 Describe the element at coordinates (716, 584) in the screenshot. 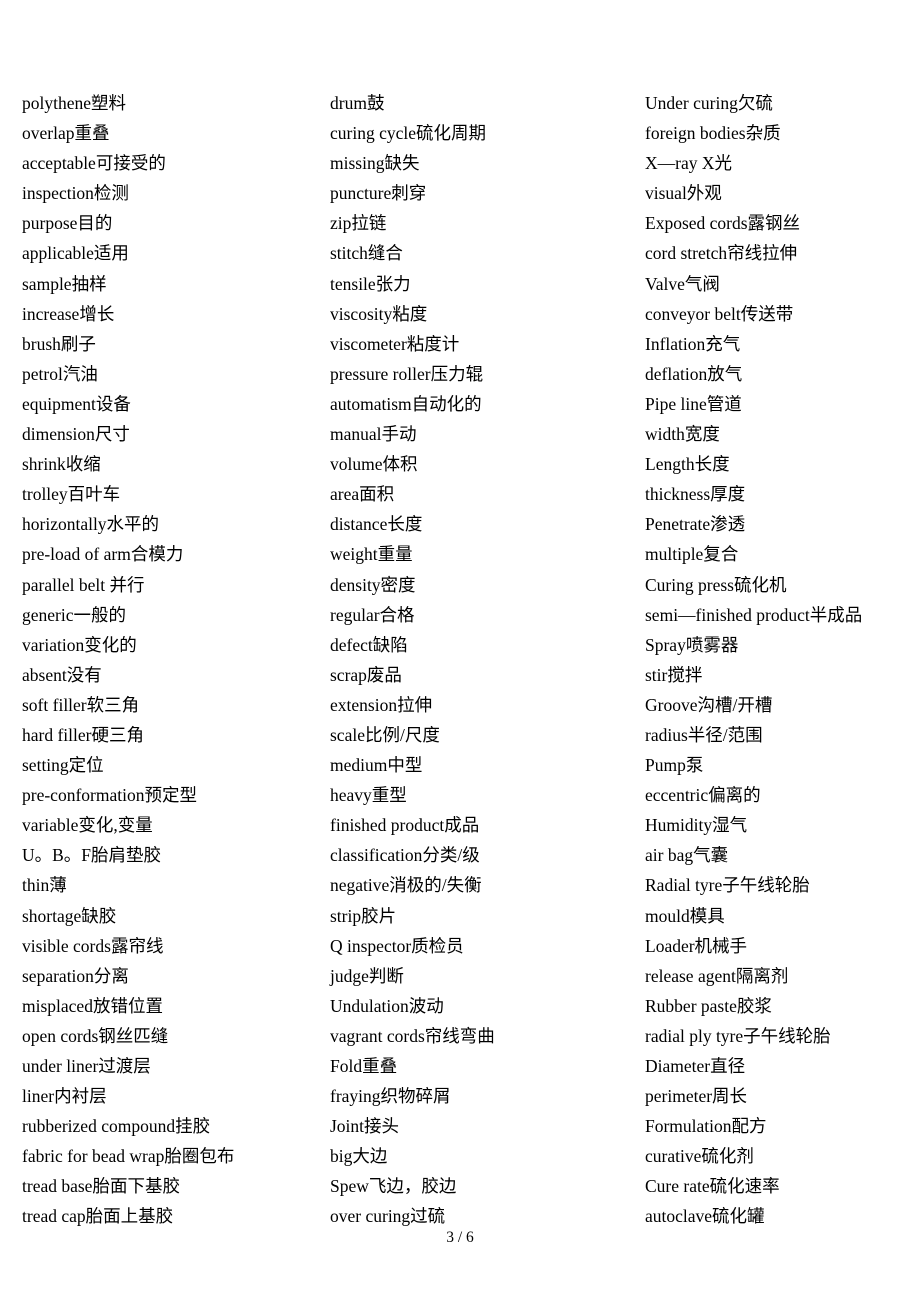

I see `glossary-entry: Curing press硫化机` at that location.